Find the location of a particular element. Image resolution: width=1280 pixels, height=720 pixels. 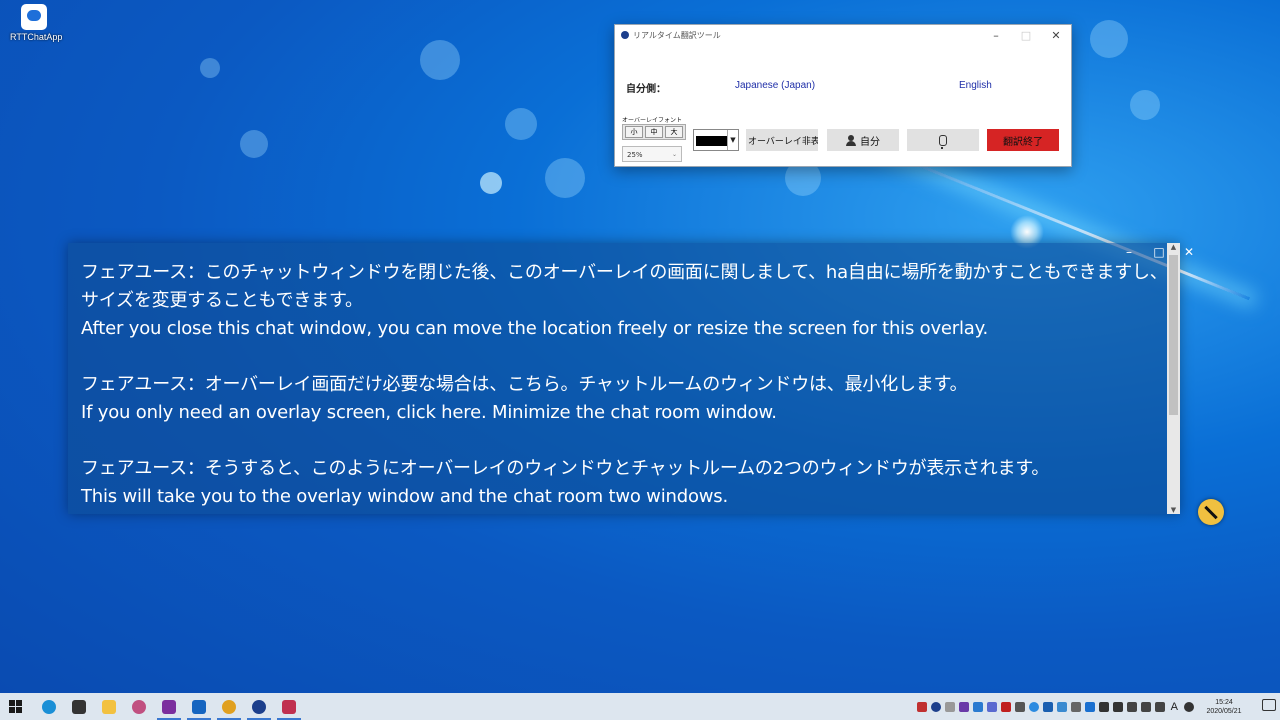

chat-app-icon is located at coordinates (34, 17).